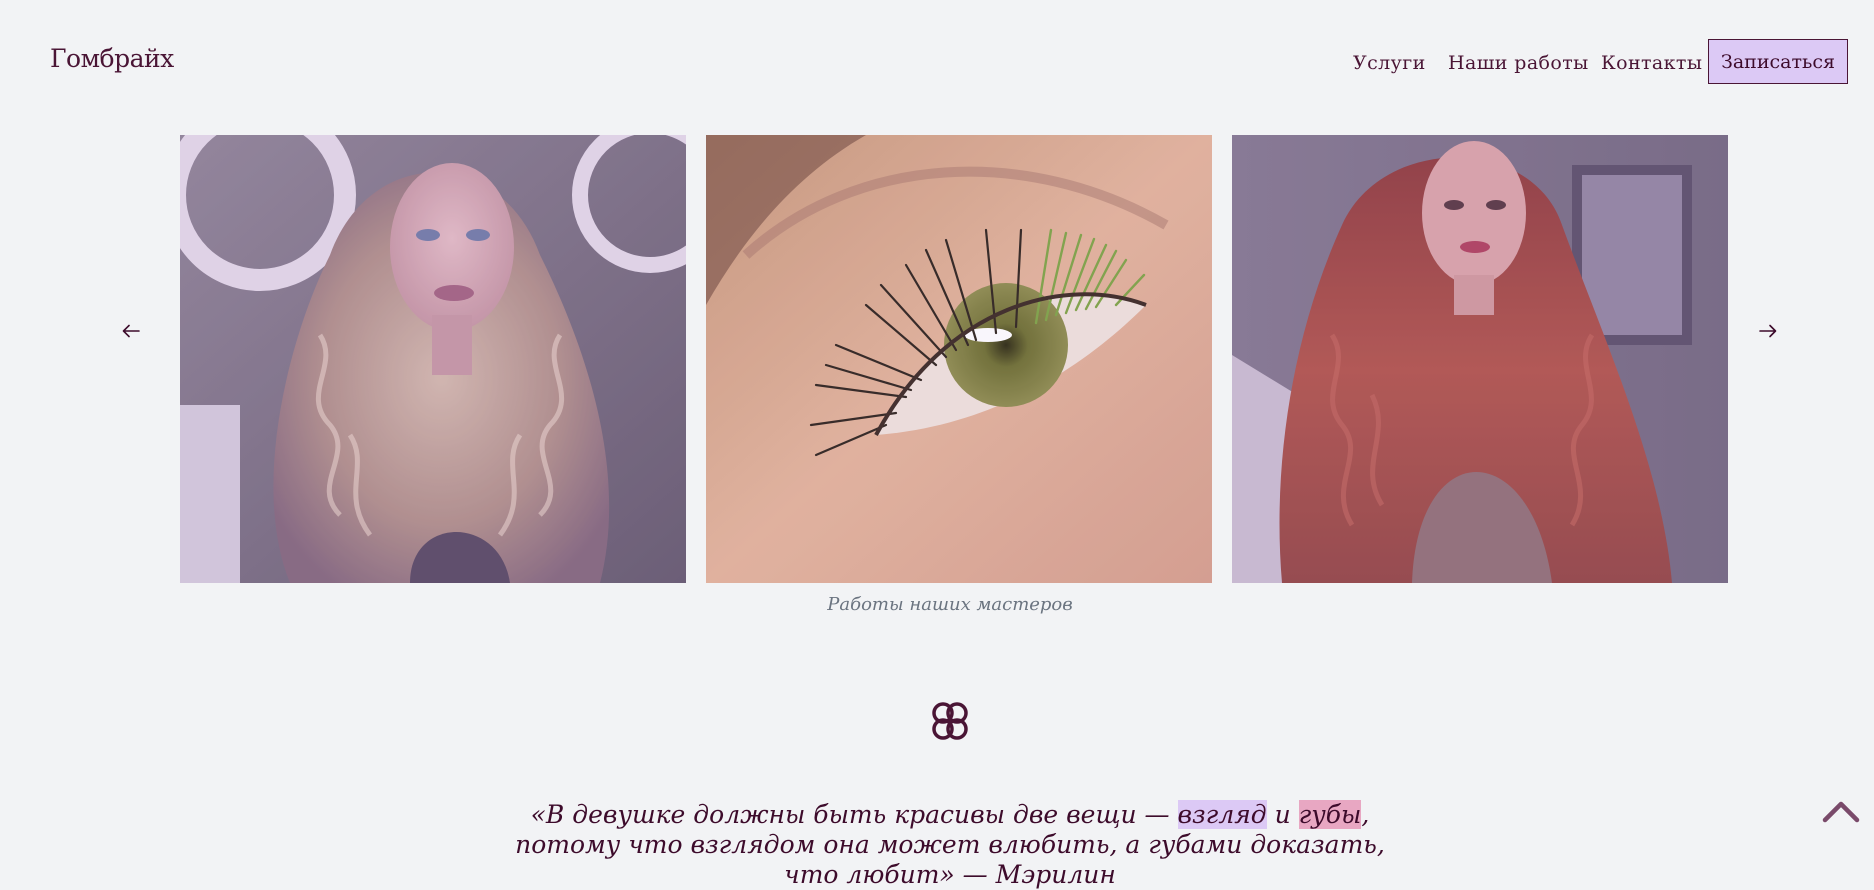 The width and height of the screenshot is (1874, 890). I want to click on quote-highlight-gaze: взгляд, so click(1222, 814).